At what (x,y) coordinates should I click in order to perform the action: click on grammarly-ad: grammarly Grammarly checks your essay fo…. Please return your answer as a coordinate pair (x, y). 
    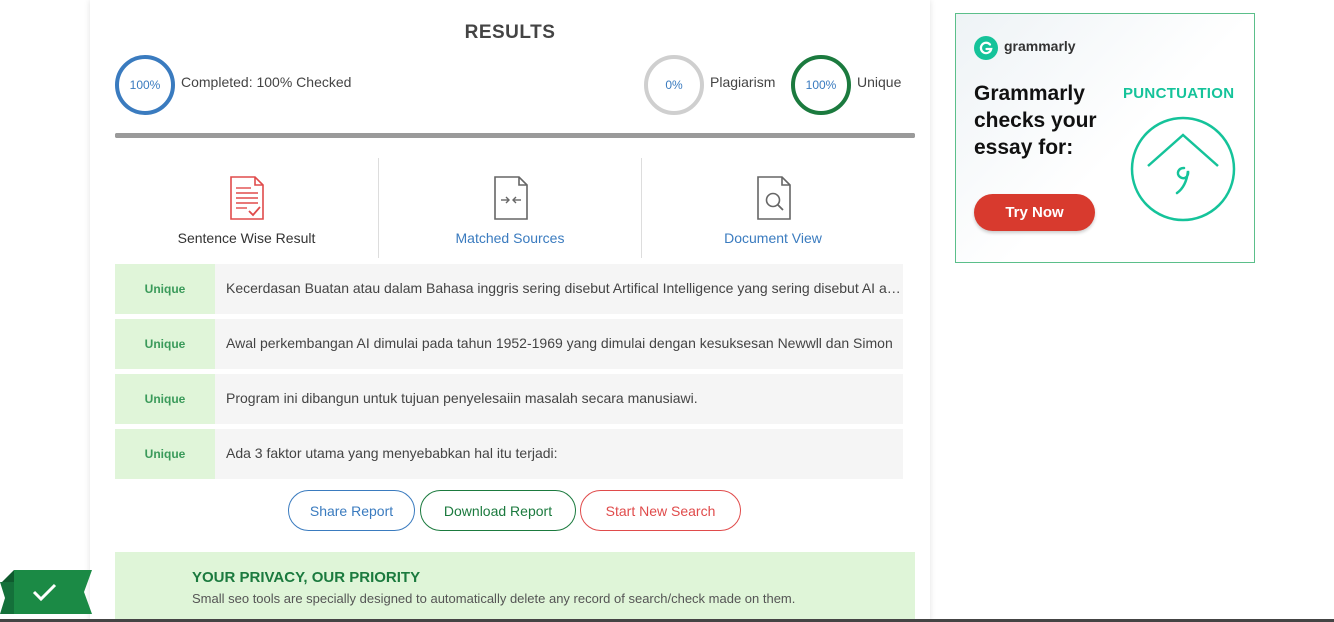
    Looking at the image, I should click on (1105, 138).